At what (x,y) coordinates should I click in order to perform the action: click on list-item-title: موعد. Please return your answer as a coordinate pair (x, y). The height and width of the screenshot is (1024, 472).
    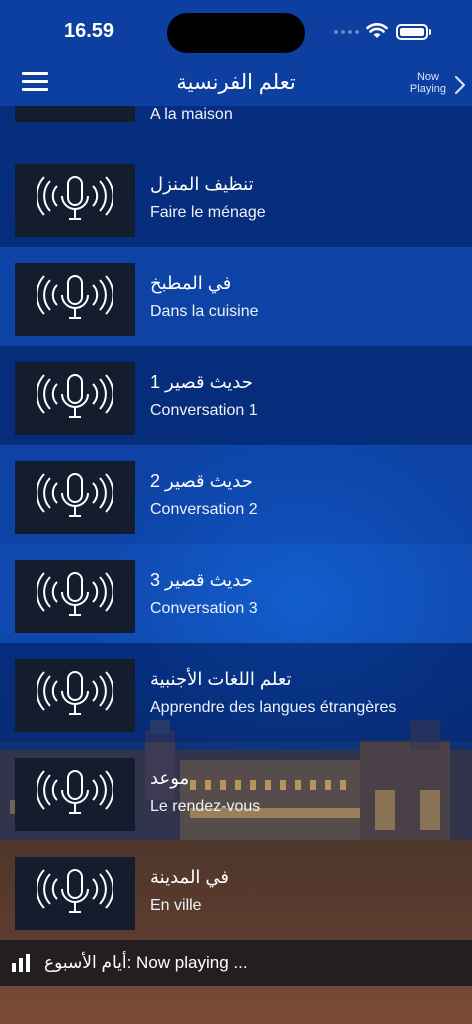
    Looking at the image, I should click on (170, 778).